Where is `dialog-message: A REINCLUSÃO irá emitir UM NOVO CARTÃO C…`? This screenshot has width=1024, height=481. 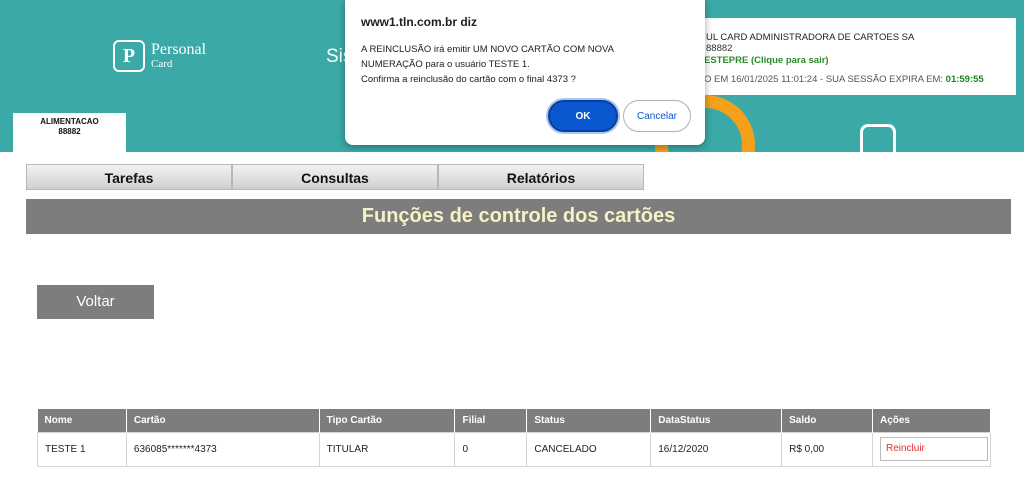
dialog-message: A REINCLUSÃO irá emitir UM NOVO CARTÃO C… is located at coordinates (521, 64).